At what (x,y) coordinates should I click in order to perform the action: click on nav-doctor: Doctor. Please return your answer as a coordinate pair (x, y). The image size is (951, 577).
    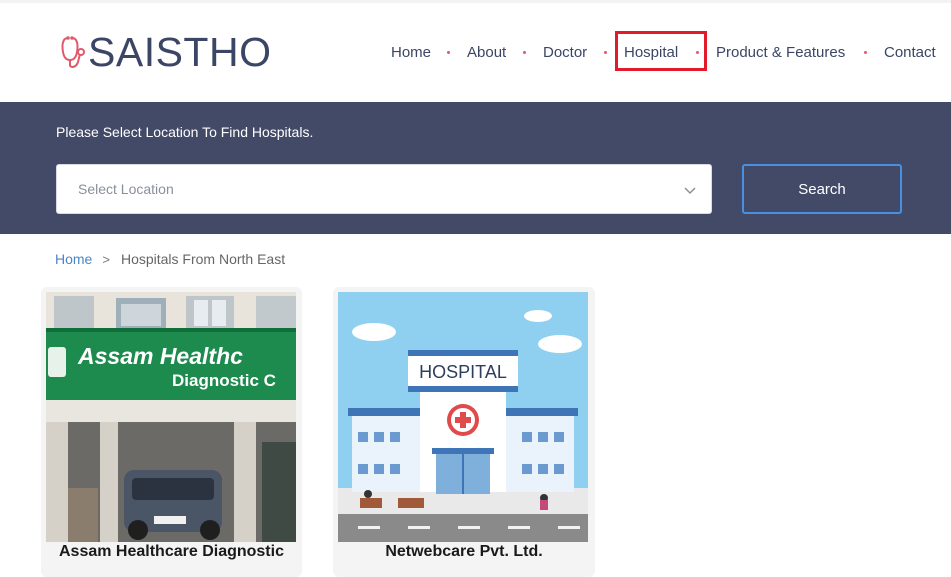
    Looking at the image, I should click on (565, 53).